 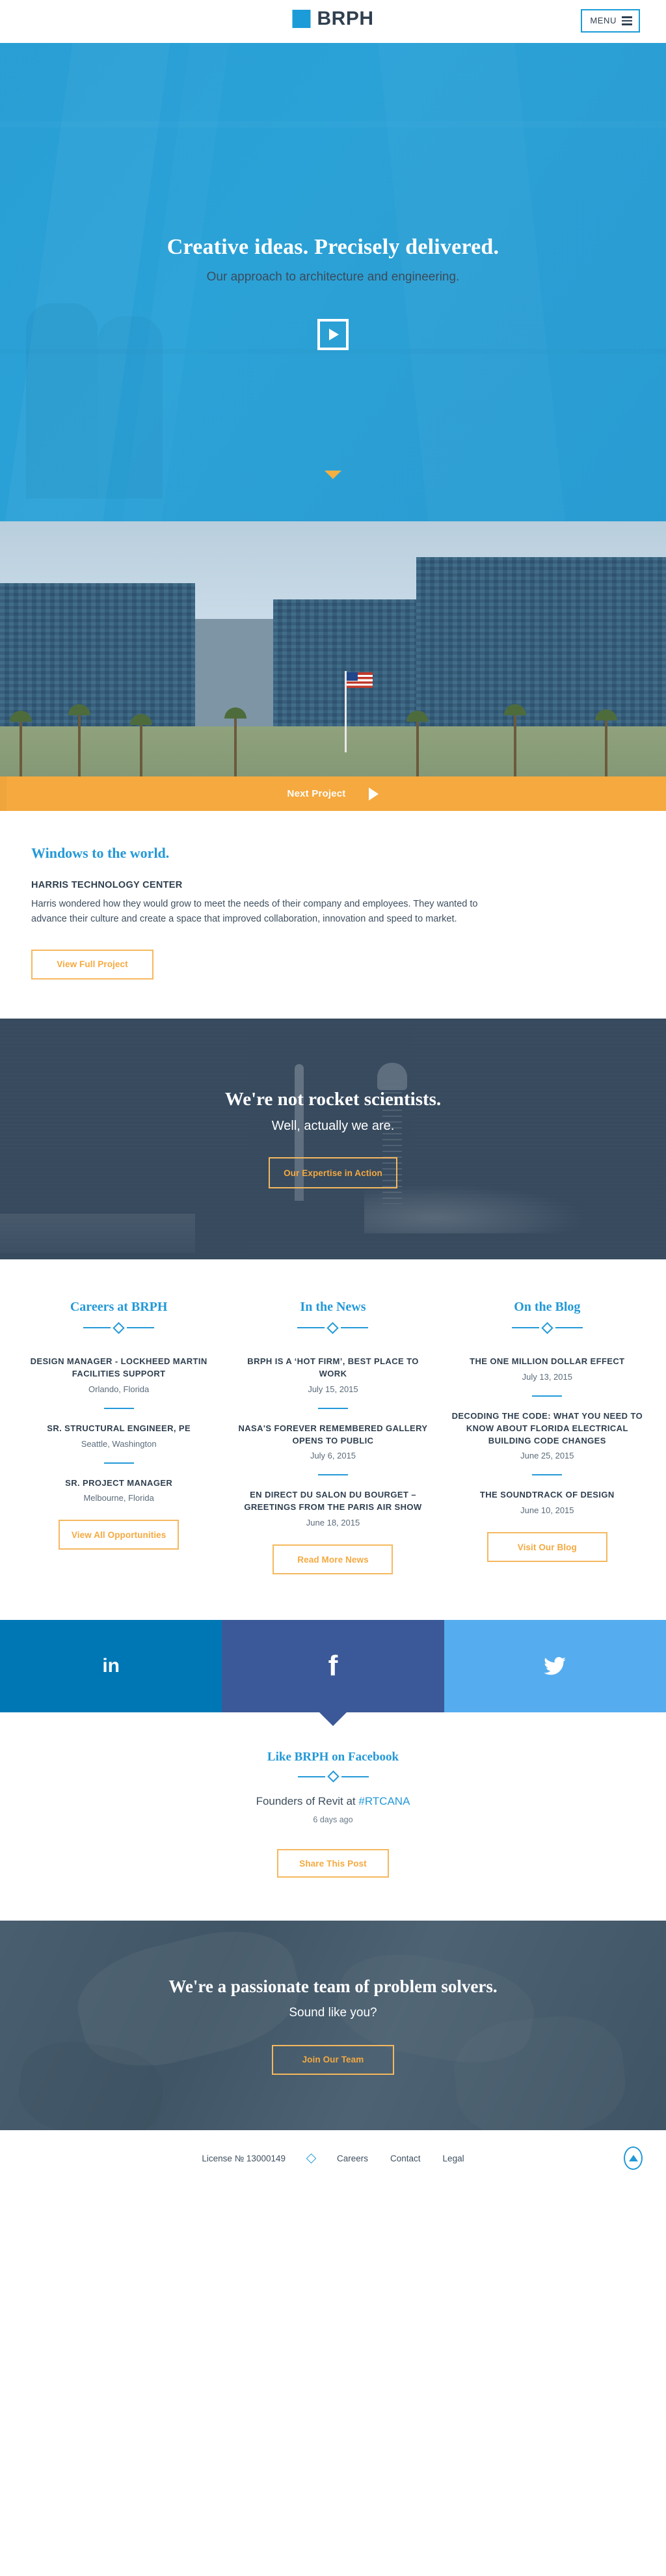 What do you see at coordinates (333, 475) in the screenshot?
I see `scroll-down-arrow-icon` at bounding box center [333, 475].